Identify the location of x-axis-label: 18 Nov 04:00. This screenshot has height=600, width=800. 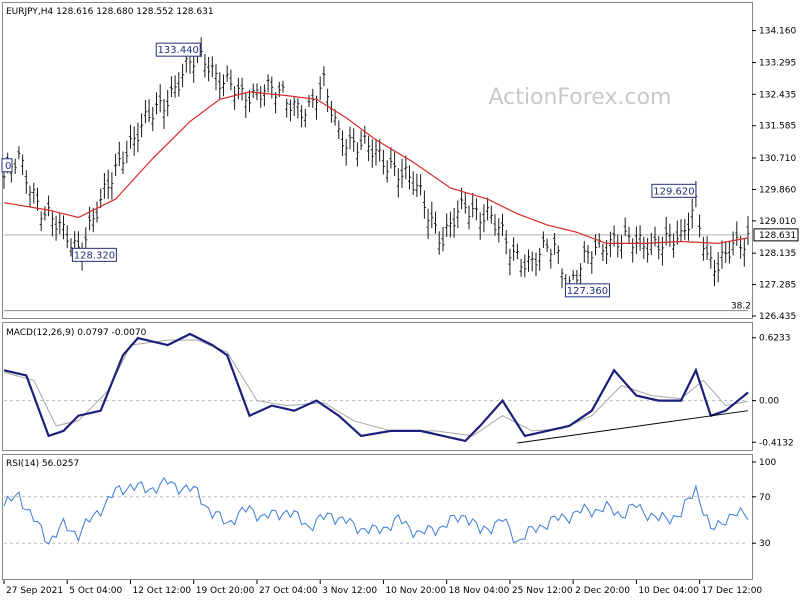
(479, 591).